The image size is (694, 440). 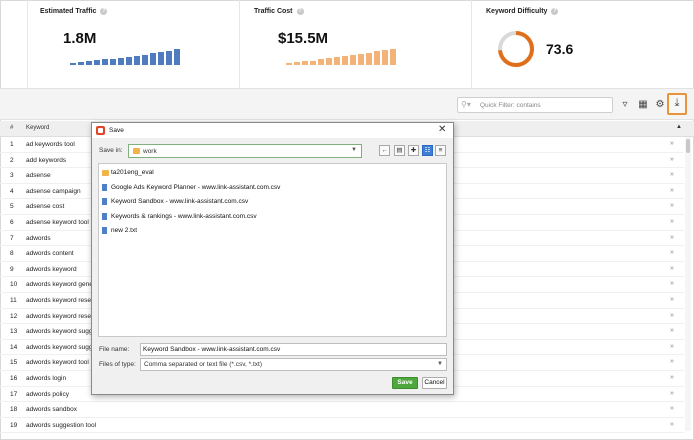 I want to click on row-number: 7, so click(x=12, y=238).